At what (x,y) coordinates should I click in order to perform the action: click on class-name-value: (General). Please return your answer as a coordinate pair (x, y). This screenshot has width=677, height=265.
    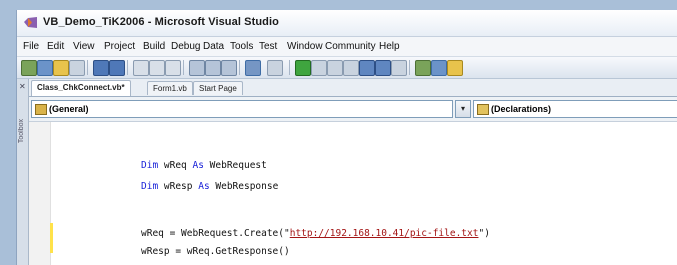
    Looking at the image, I should click on (69, 109).